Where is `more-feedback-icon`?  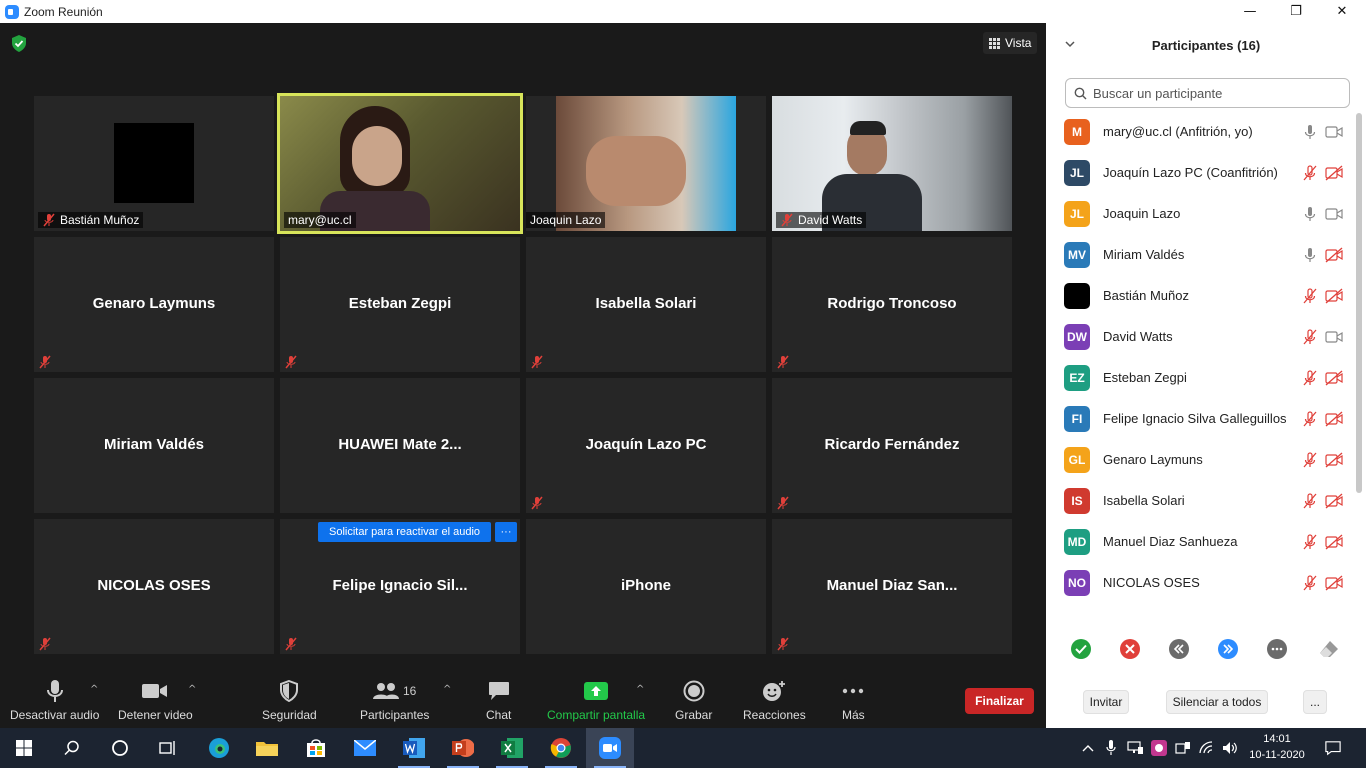
more-feedback-icon is located at coordinates (1277, 649).